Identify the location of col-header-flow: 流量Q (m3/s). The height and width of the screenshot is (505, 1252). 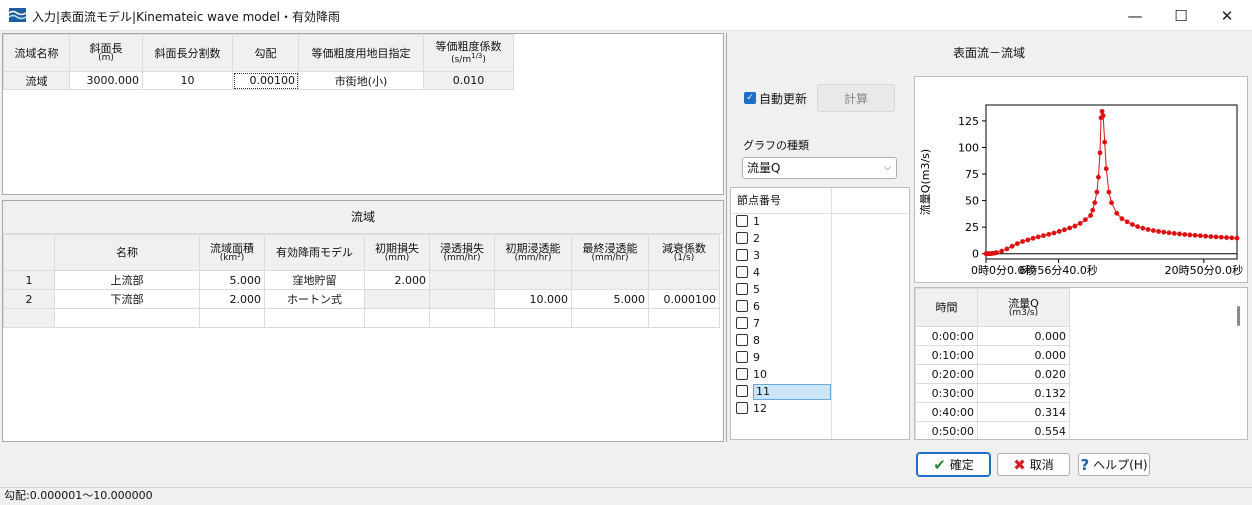
(1023, 307).